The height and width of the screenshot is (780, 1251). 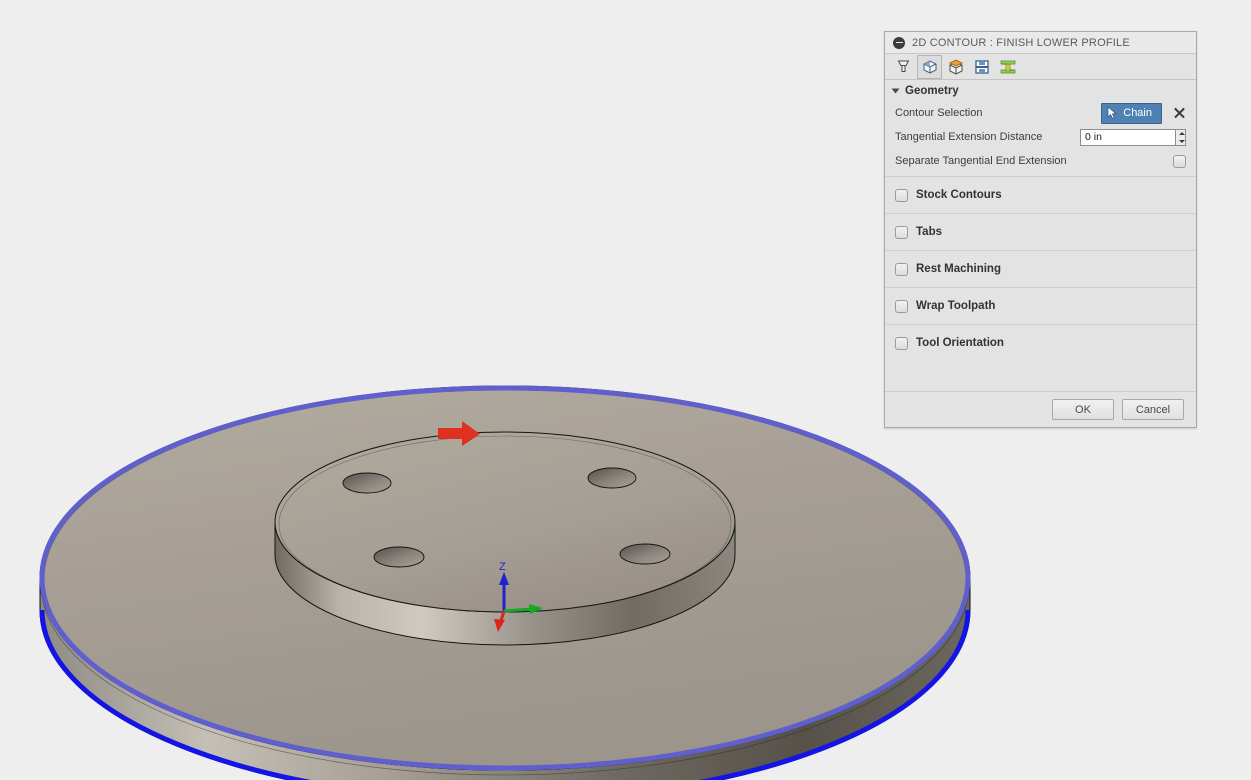 I want to click on separate-tangential-row: Separate Tangential End Extension, so click(x=1040, y=161).